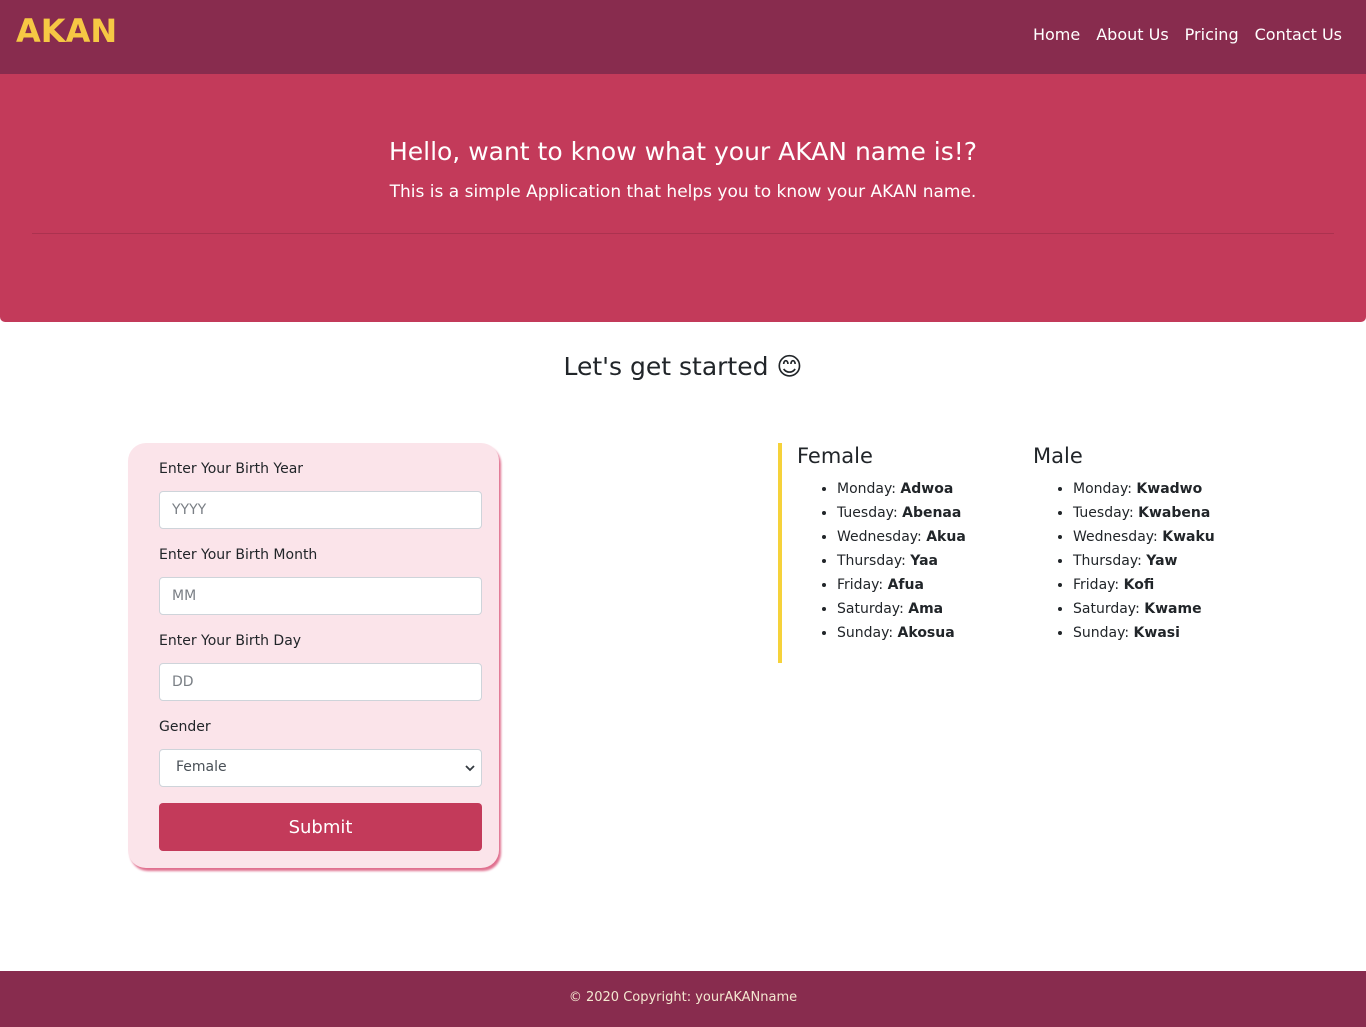 The image size is (1366, 1027). What do you see at coordinates (320, 682) in the screenshot?
I see `birth-day-input` at bounding box center [320, 682].